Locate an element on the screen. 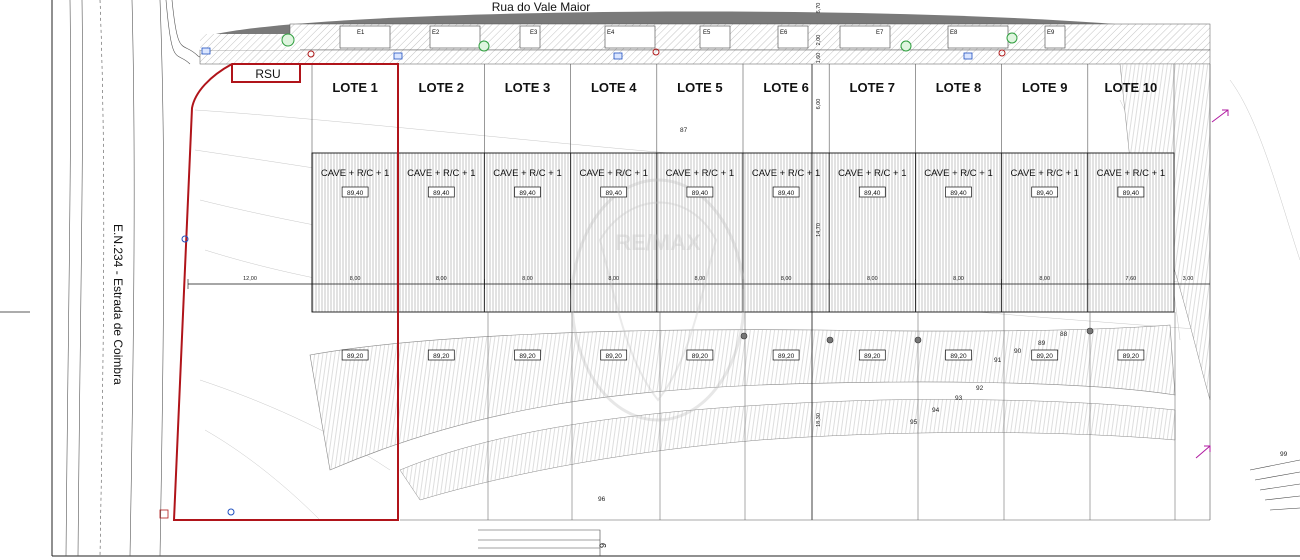  parking-label: E6 is located at coordinates (784, 33).